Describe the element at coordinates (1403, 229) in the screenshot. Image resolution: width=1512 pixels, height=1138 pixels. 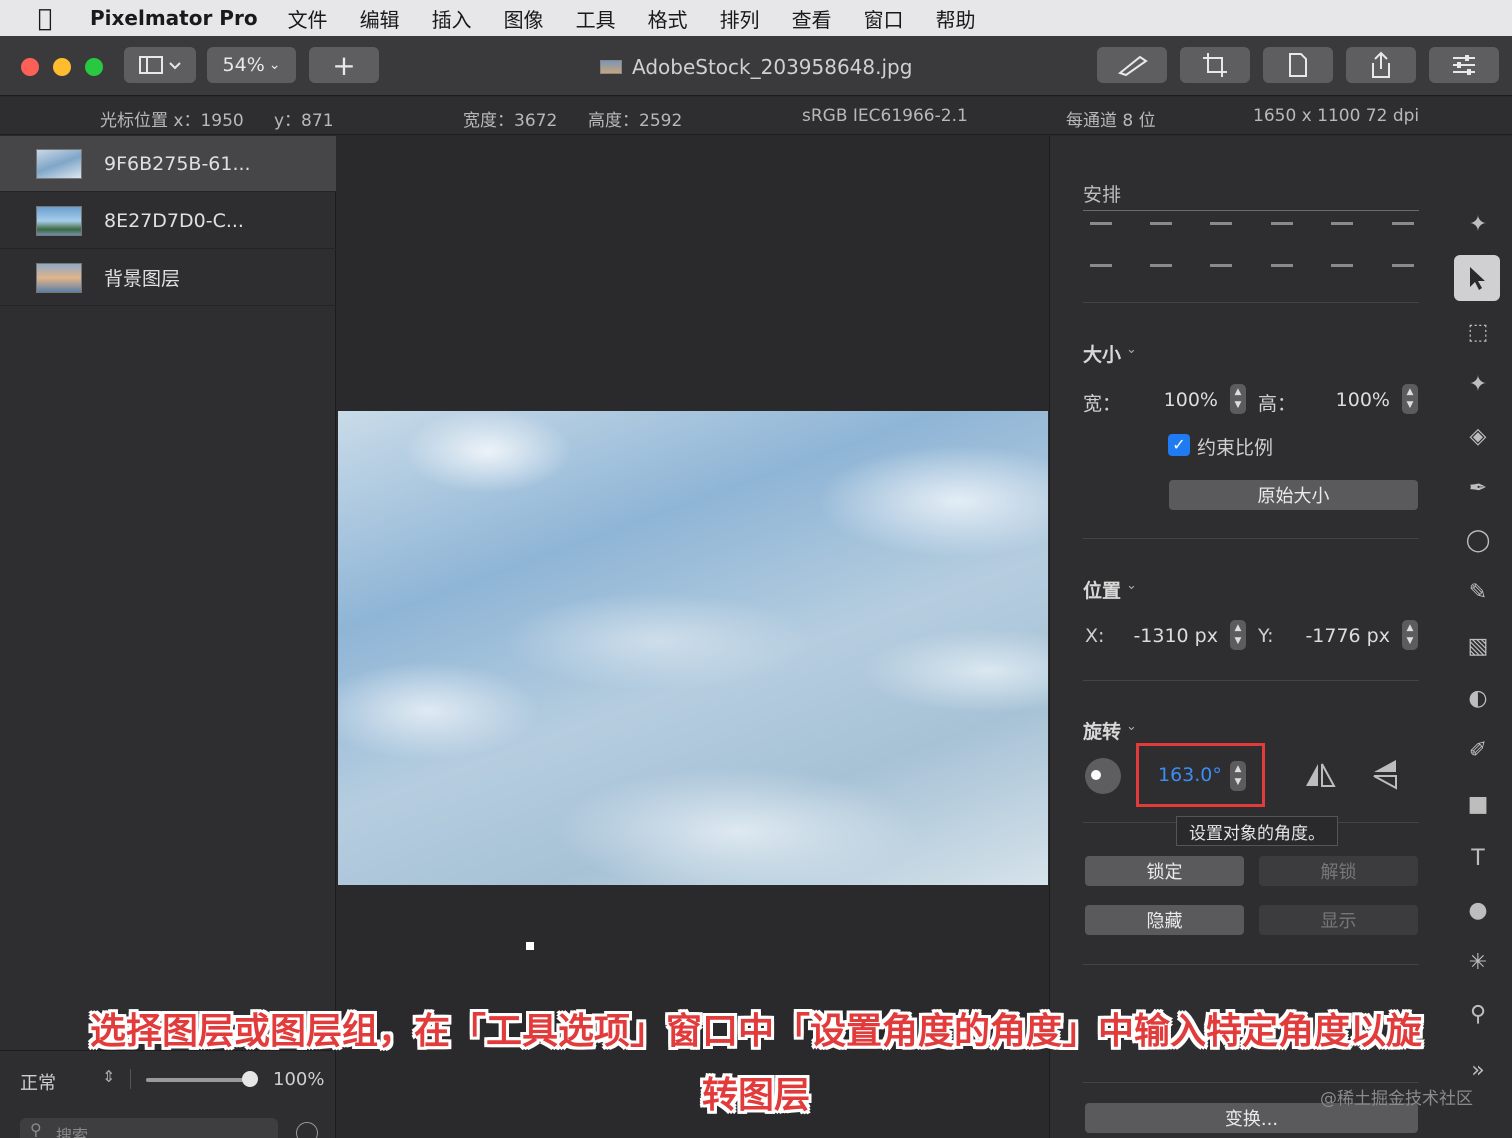
I see `align-bottom-icon` at that location.